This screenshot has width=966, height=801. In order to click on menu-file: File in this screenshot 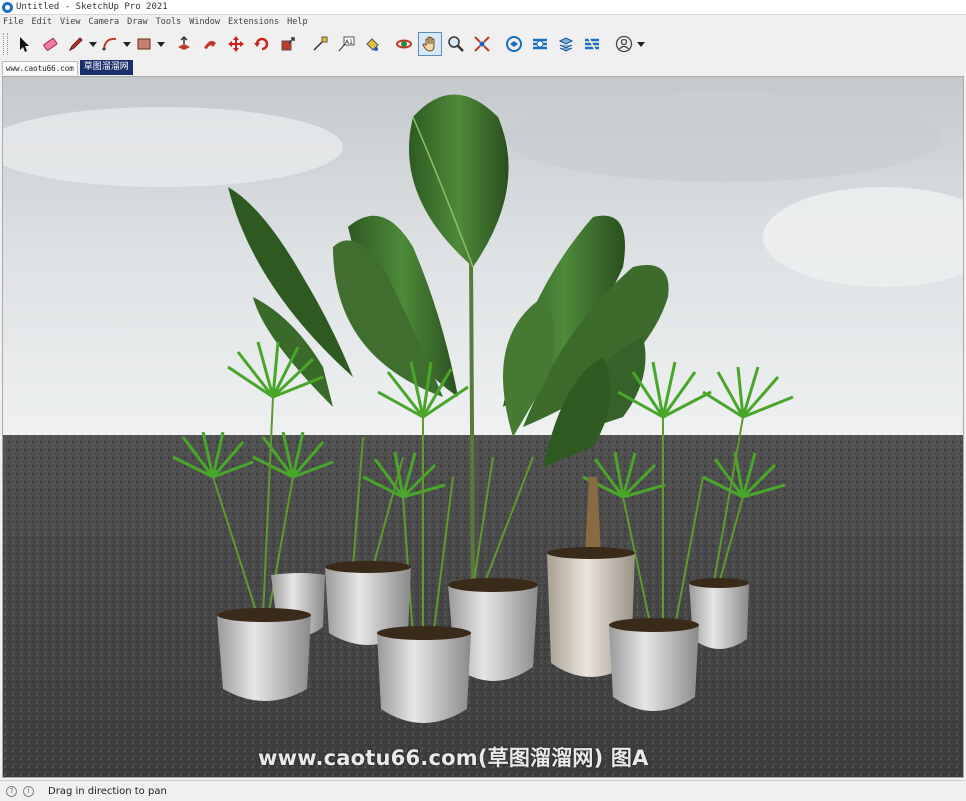, I will do `click(13, 22)`.